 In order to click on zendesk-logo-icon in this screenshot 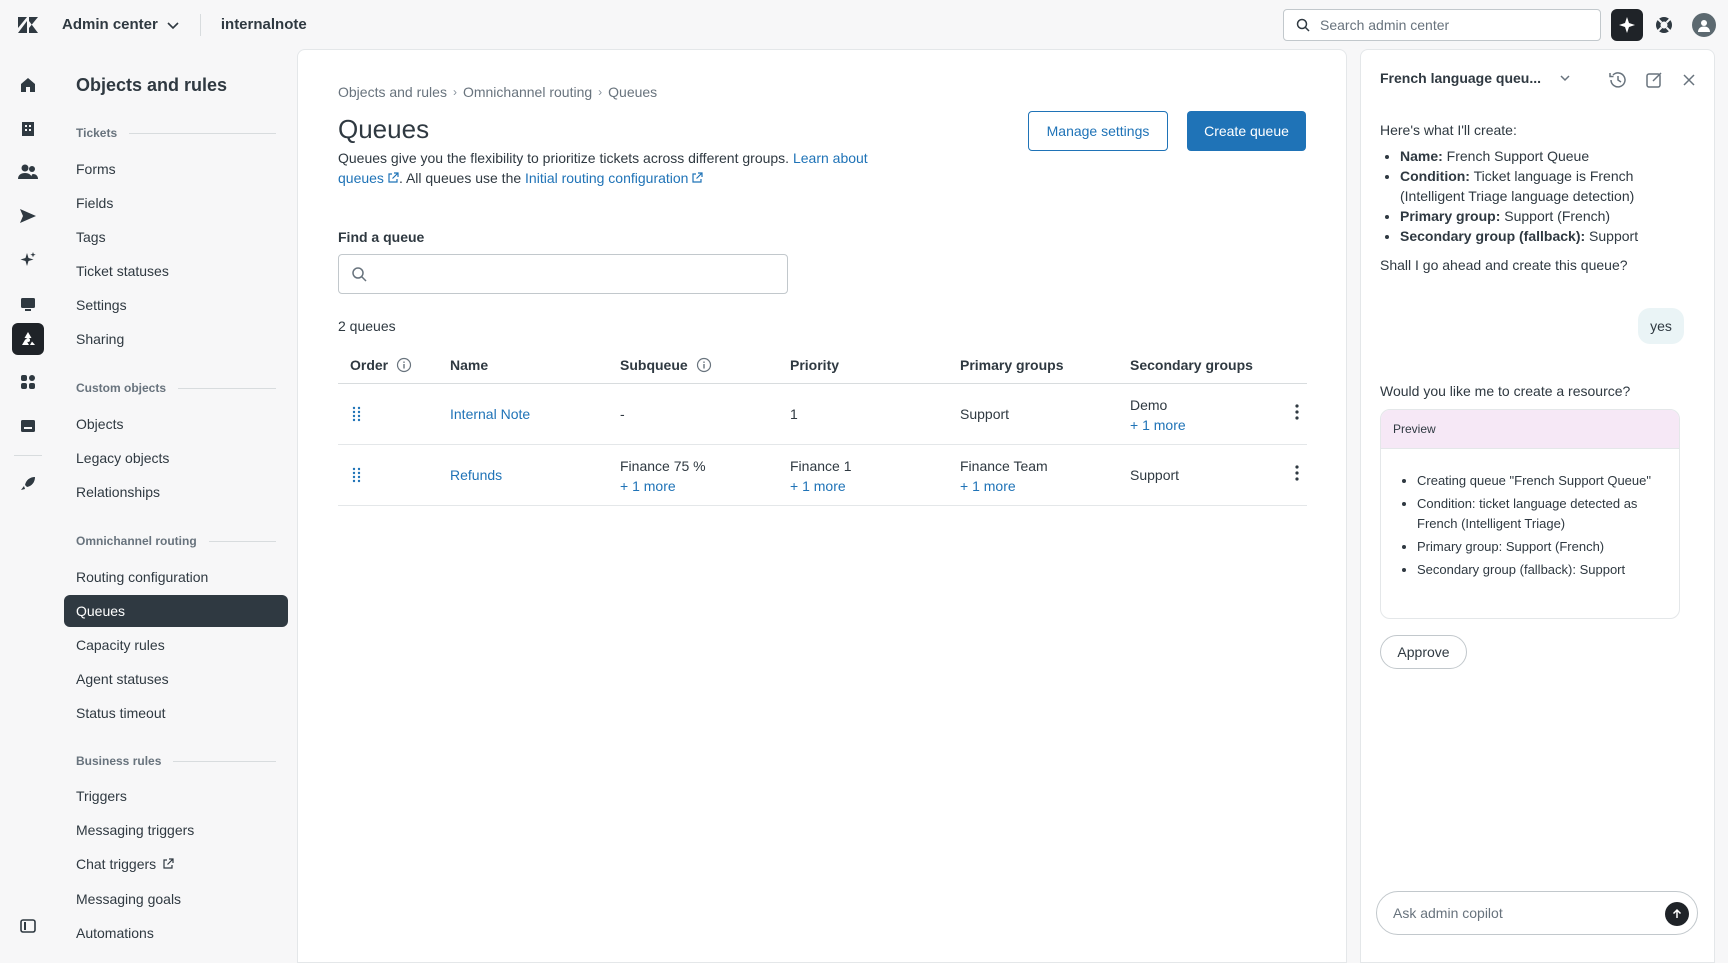, I will do `click(28, 24)`.